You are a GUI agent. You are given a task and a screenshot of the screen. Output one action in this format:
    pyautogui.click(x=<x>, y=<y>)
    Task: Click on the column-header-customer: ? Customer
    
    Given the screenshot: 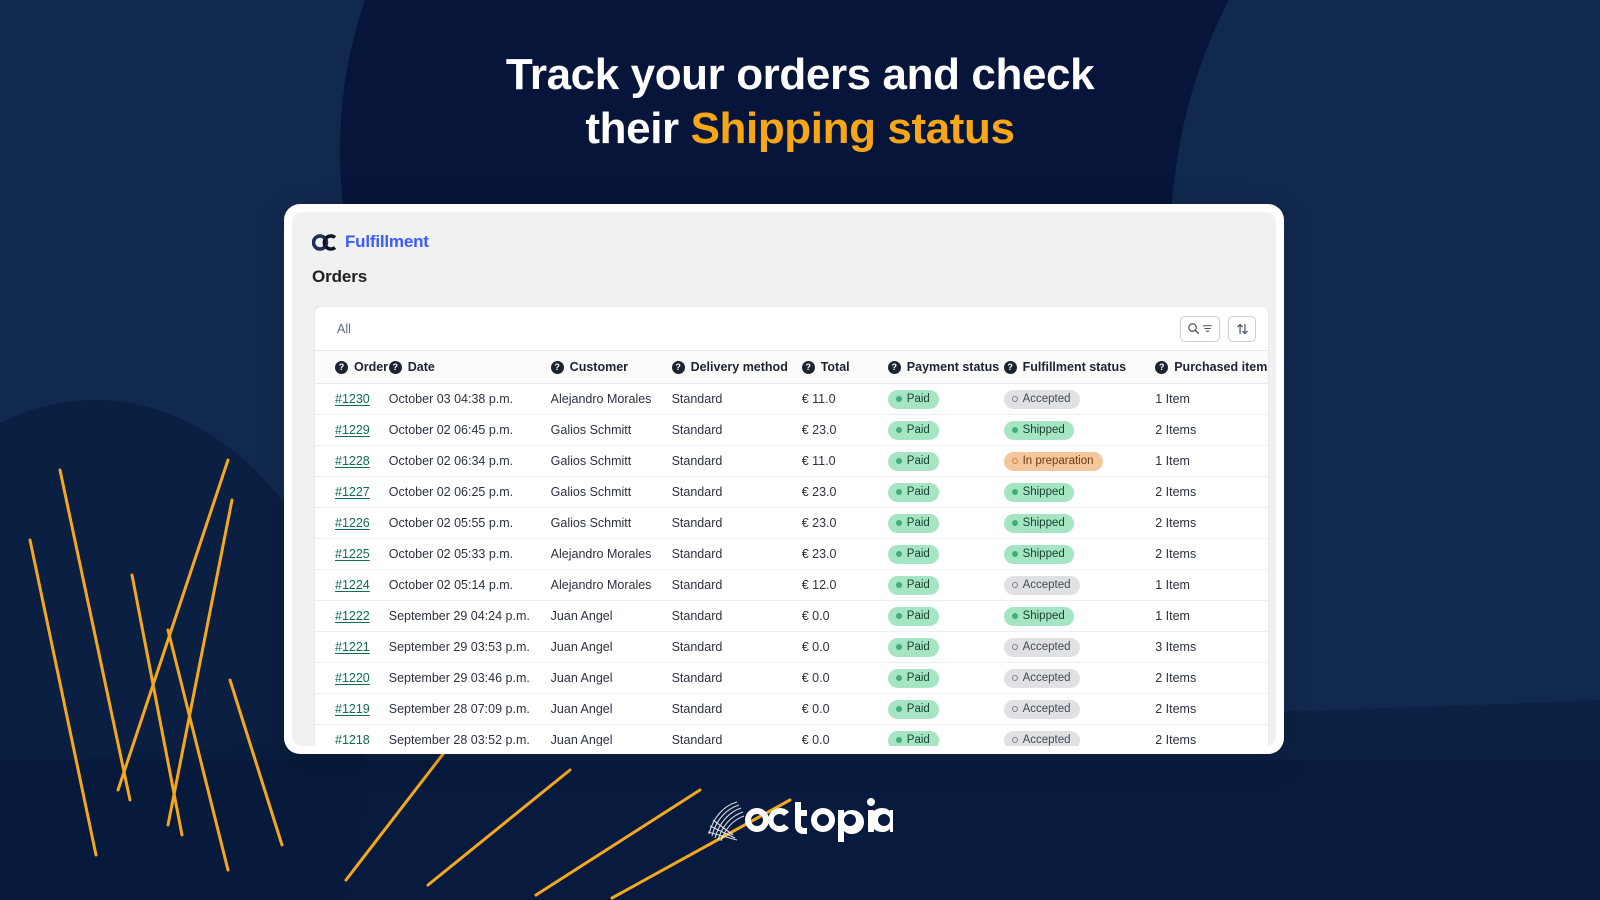 What is the action you would take?
    pyautogui.click(x=611, y=367)
    